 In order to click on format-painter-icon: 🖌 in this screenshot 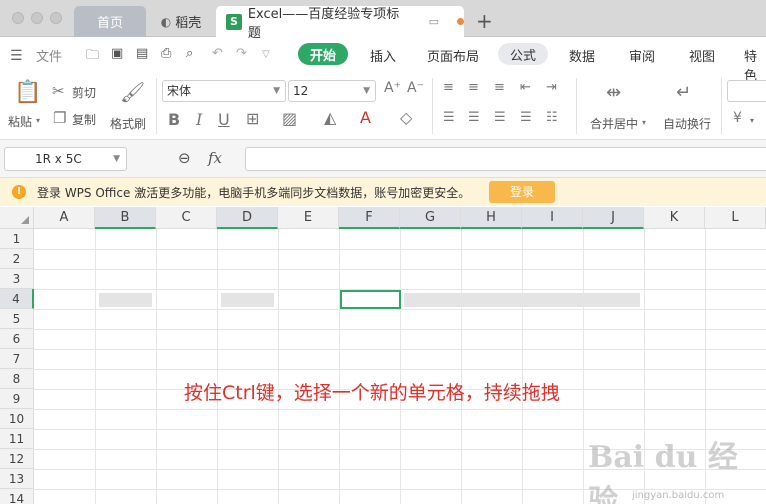, I will do `click(132, 92)`.